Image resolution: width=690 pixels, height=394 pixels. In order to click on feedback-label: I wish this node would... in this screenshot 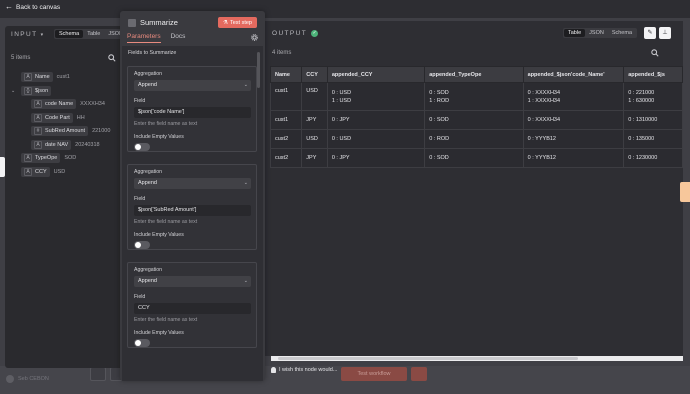, I will do `click(308, 370)`.